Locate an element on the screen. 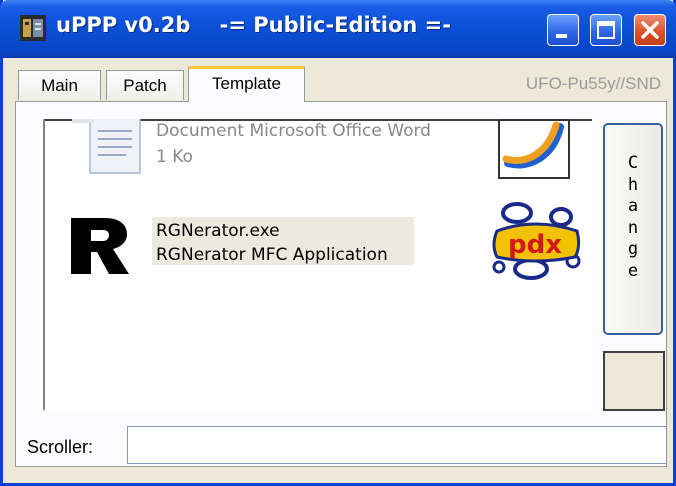  edition-label: -= Public-Edition =- is located at coordinates (335, 25).